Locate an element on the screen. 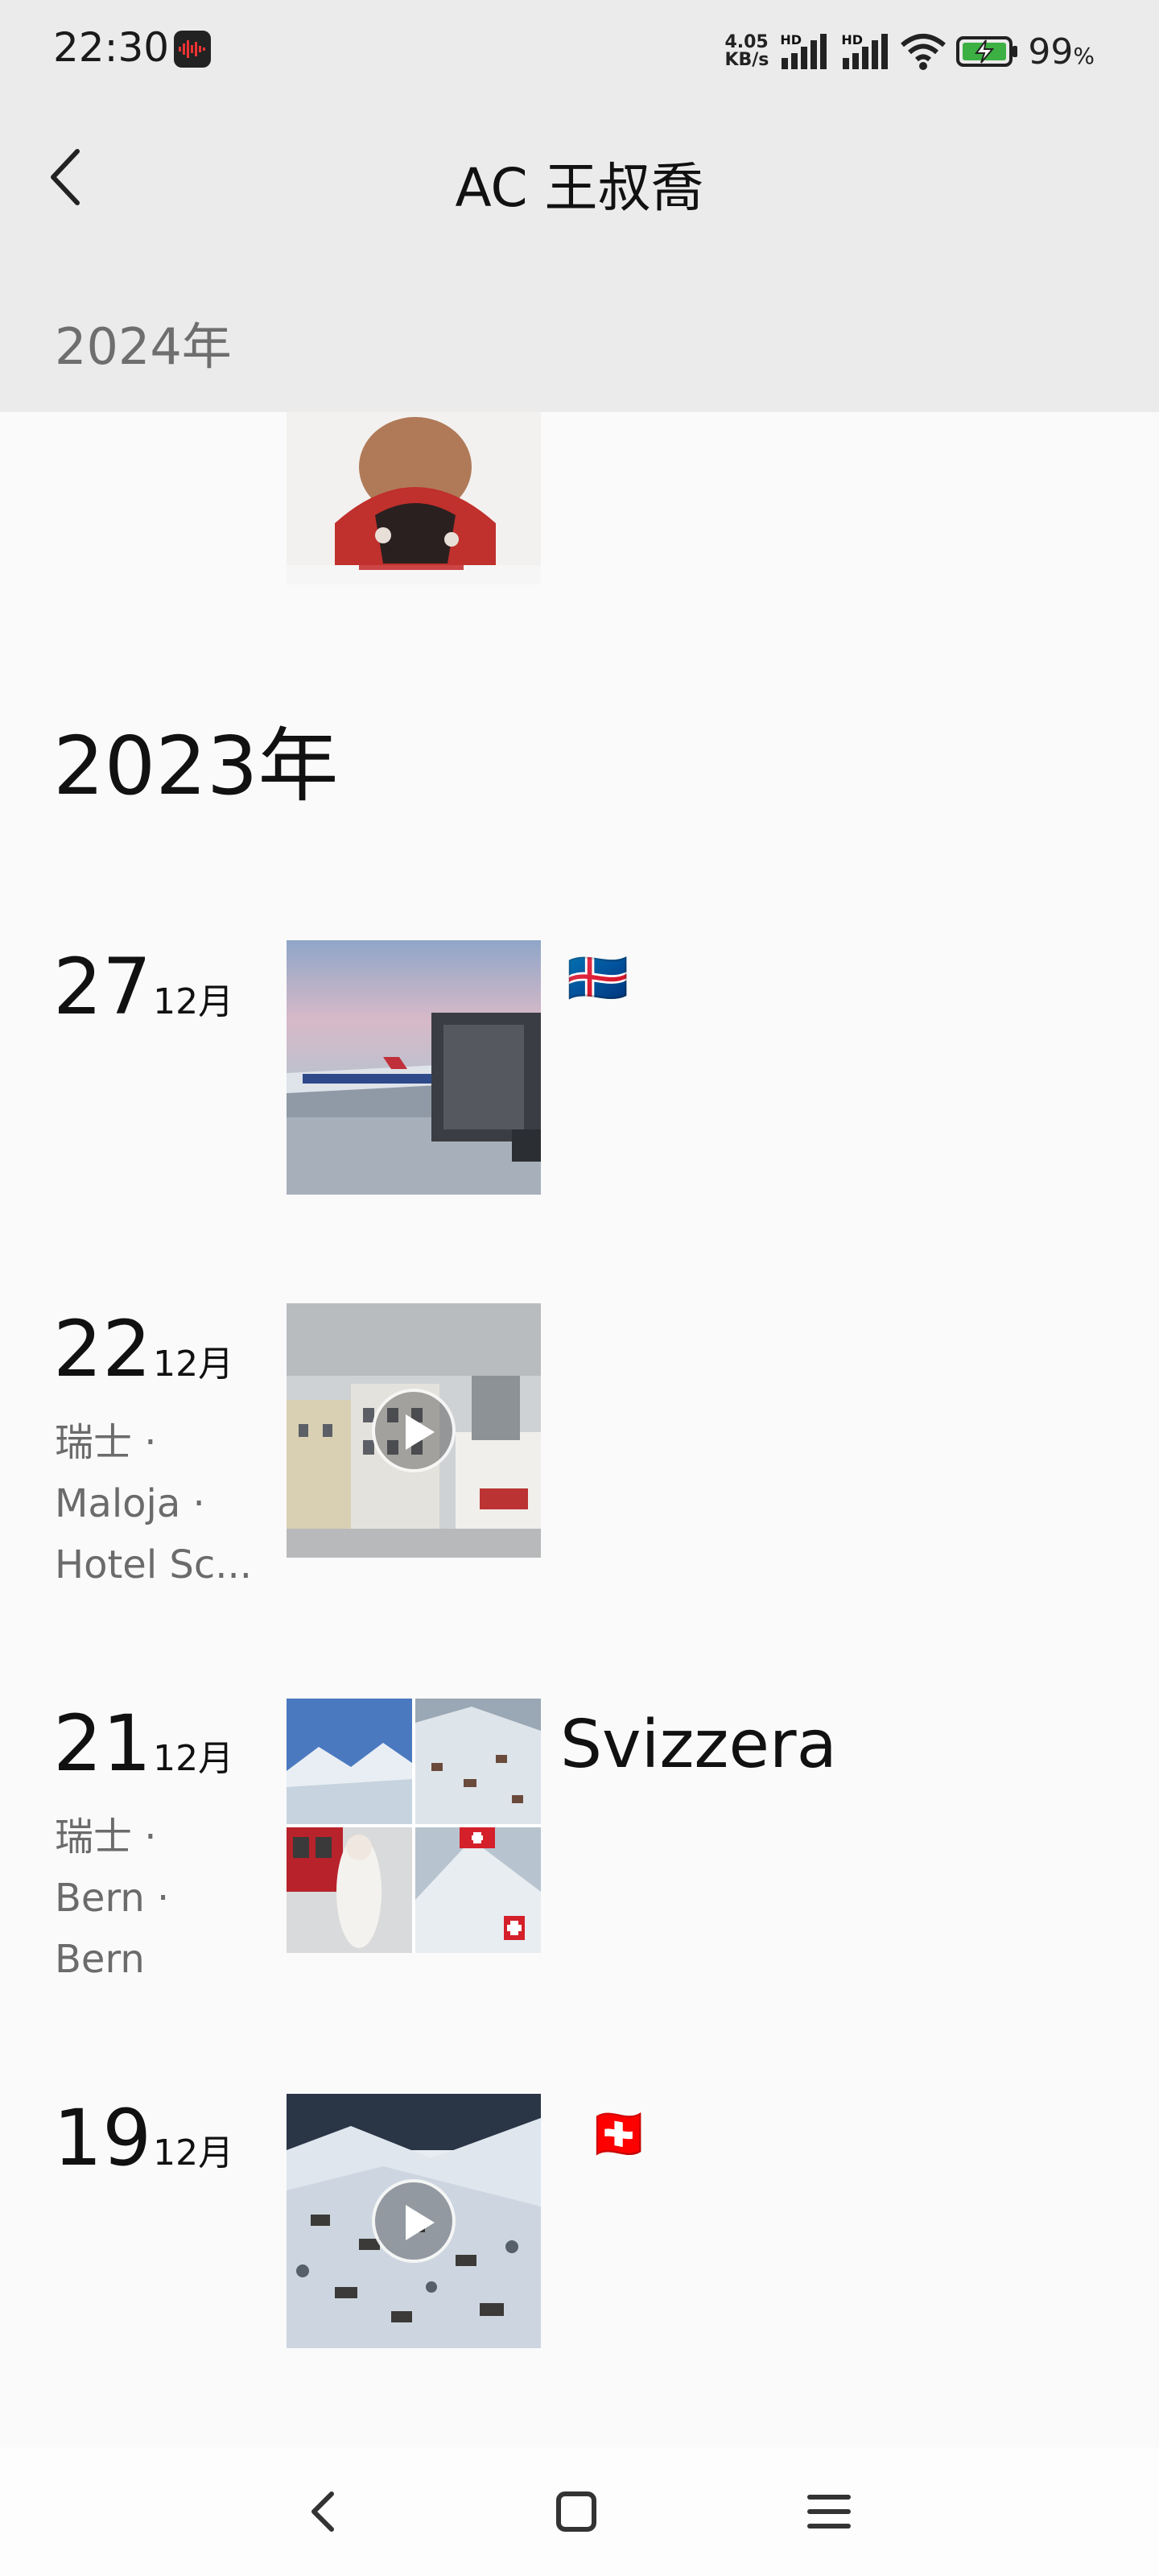  system-navigation-bar is located at coordinates (579, 2511).